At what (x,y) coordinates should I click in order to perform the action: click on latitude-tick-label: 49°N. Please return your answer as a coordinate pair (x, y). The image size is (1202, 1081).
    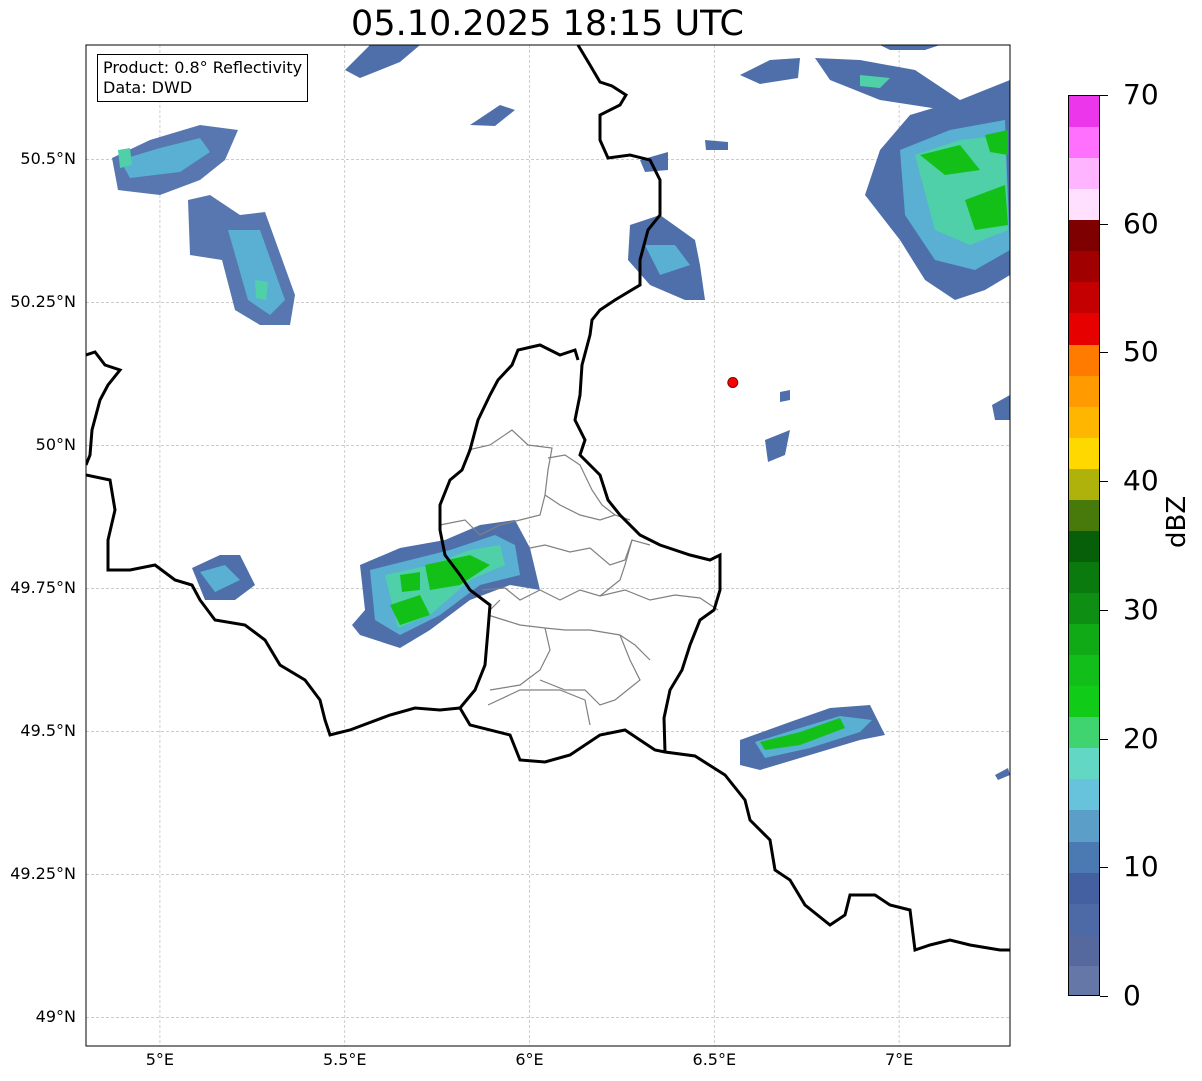
    Looking at the image, I should click on (55, 1017).